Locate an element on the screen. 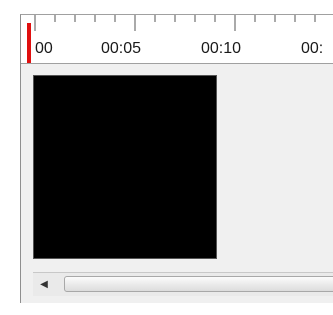  ruler-graphics: 00 00:05 00:10 00: is located at coordinates (178, 36).